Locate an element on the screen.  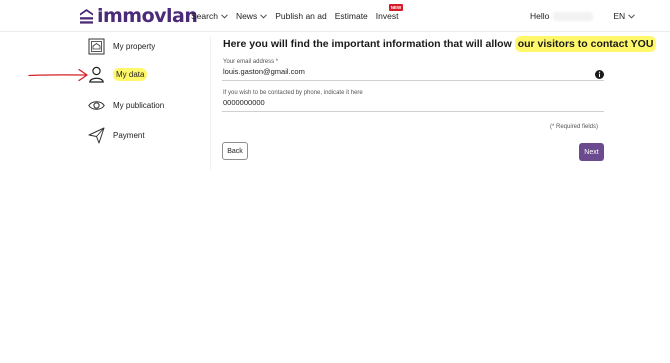
nav-search-label: Search is located at coordinates (204, 16).